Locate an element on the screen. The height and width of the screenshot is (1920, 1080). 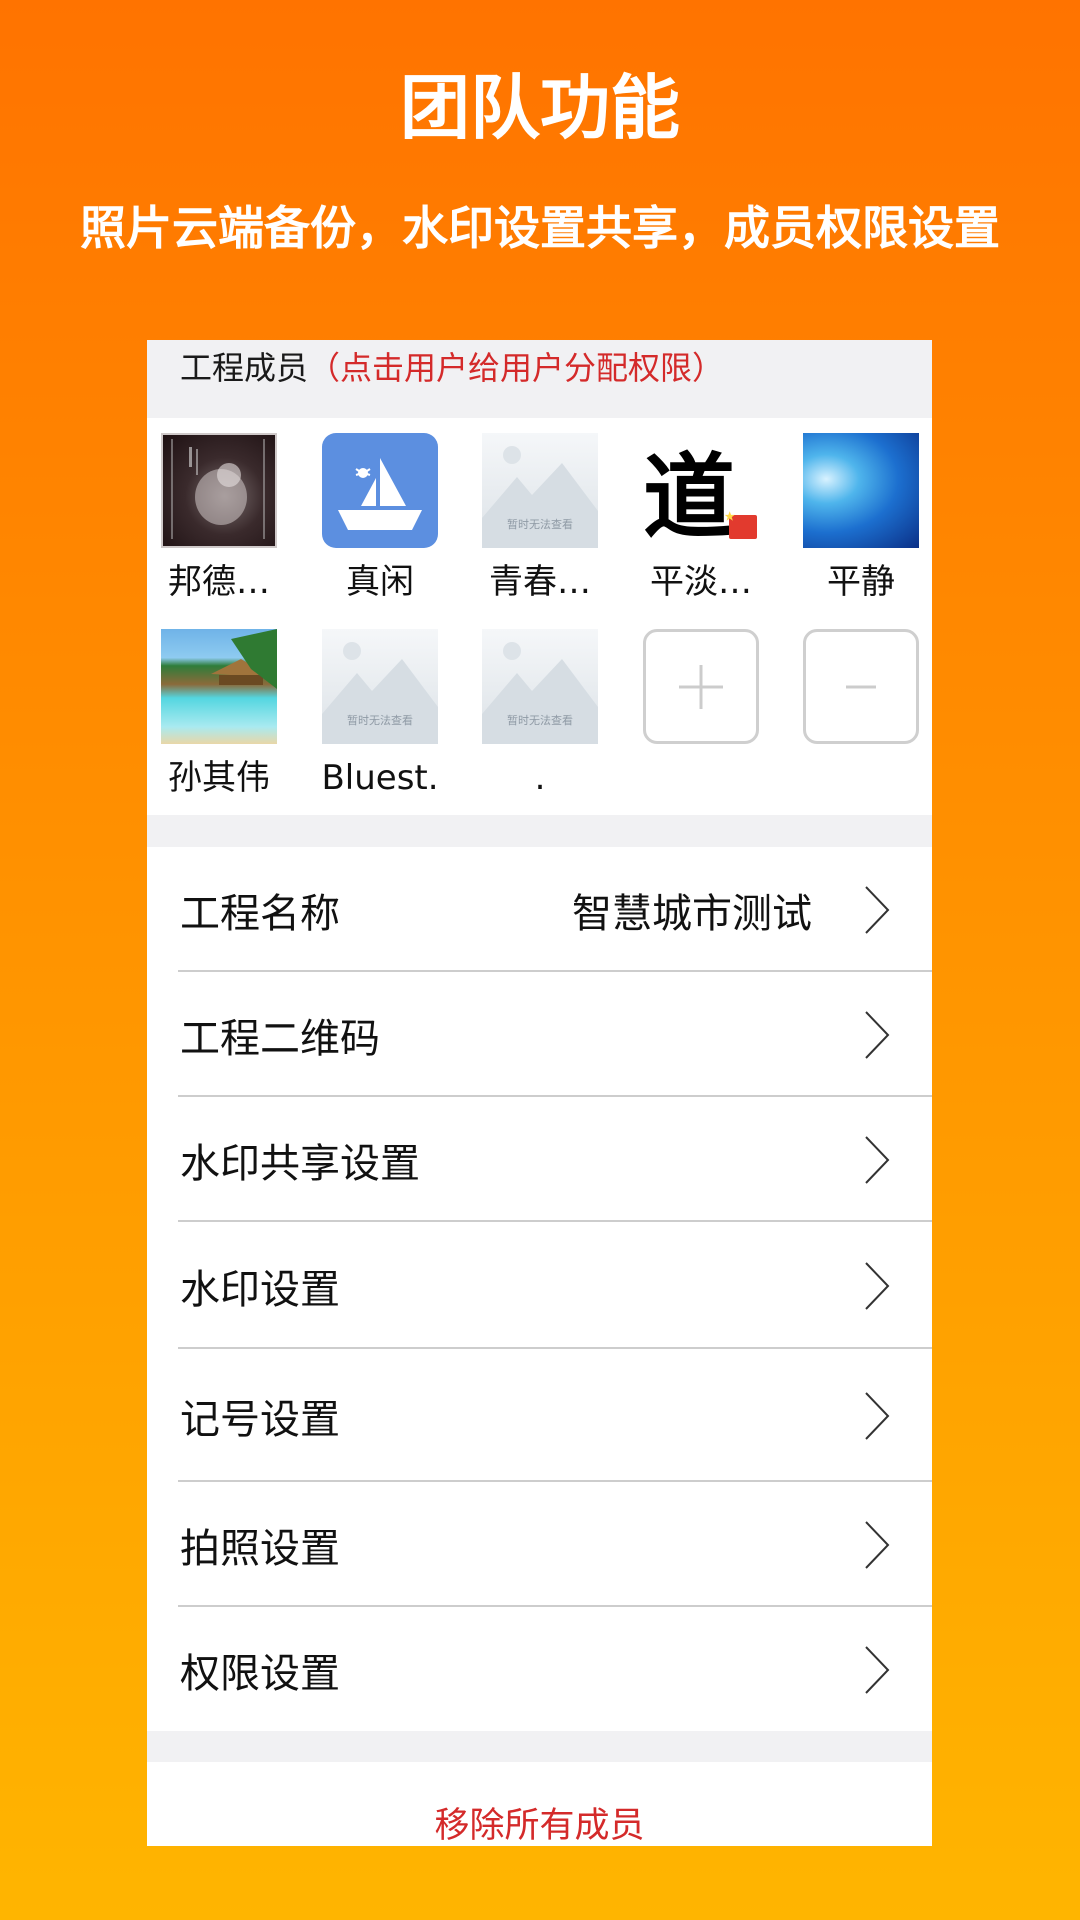
plus-icon is located at coordinates (701, 687).